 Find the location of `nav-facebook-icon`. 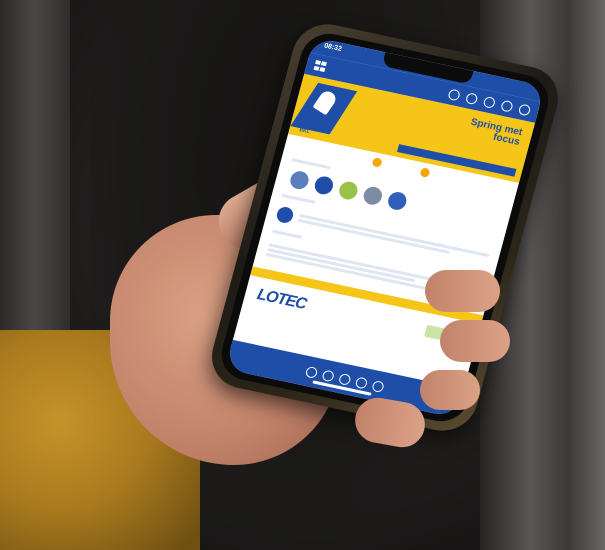

nav-facebook-icon is located at coordinates (344, 379).